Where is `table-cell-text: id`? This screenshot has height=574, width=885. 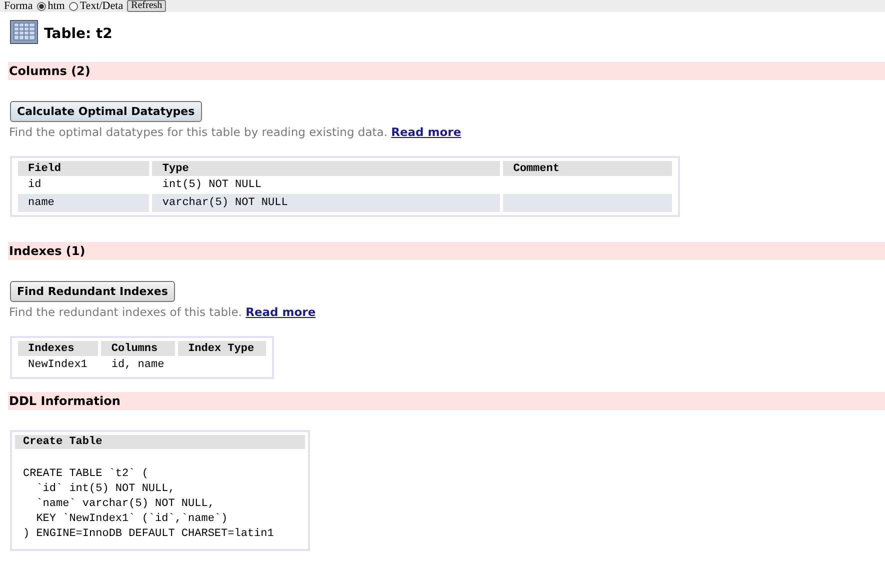 table-cell-text: id is located at coordinates (34, 185).